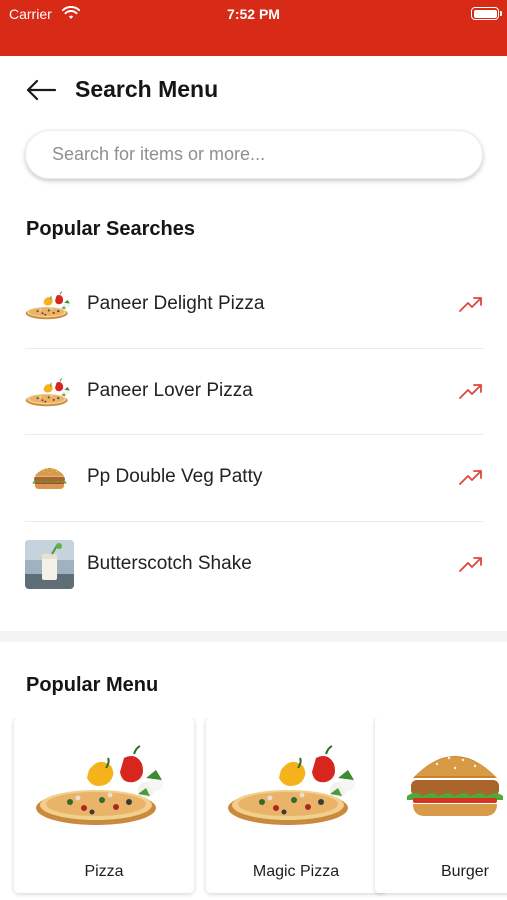  What do you see at coordinates (175, 476) in the screenshot?
I see `item-label: Pp Double Veg Patty` at bounding box center [175, 476].